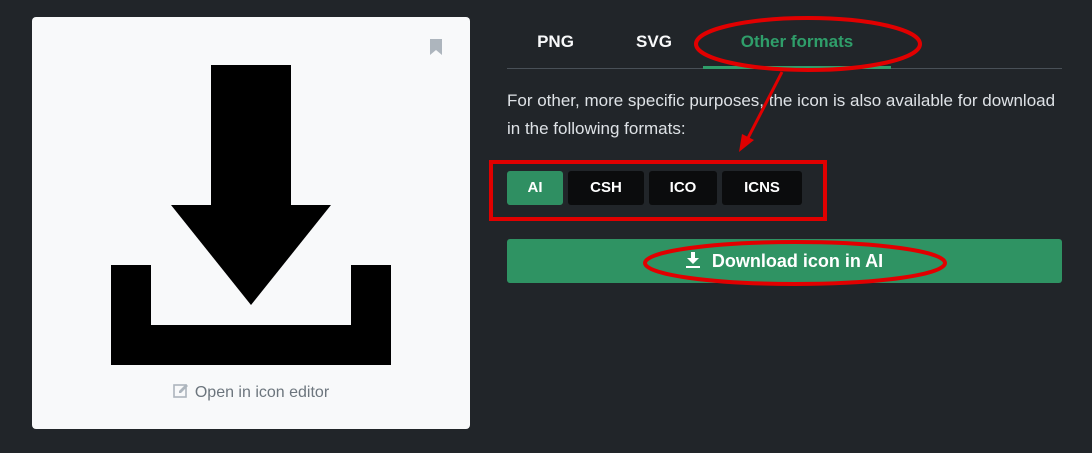  I want to click on edit-icon, so click(180, 391).